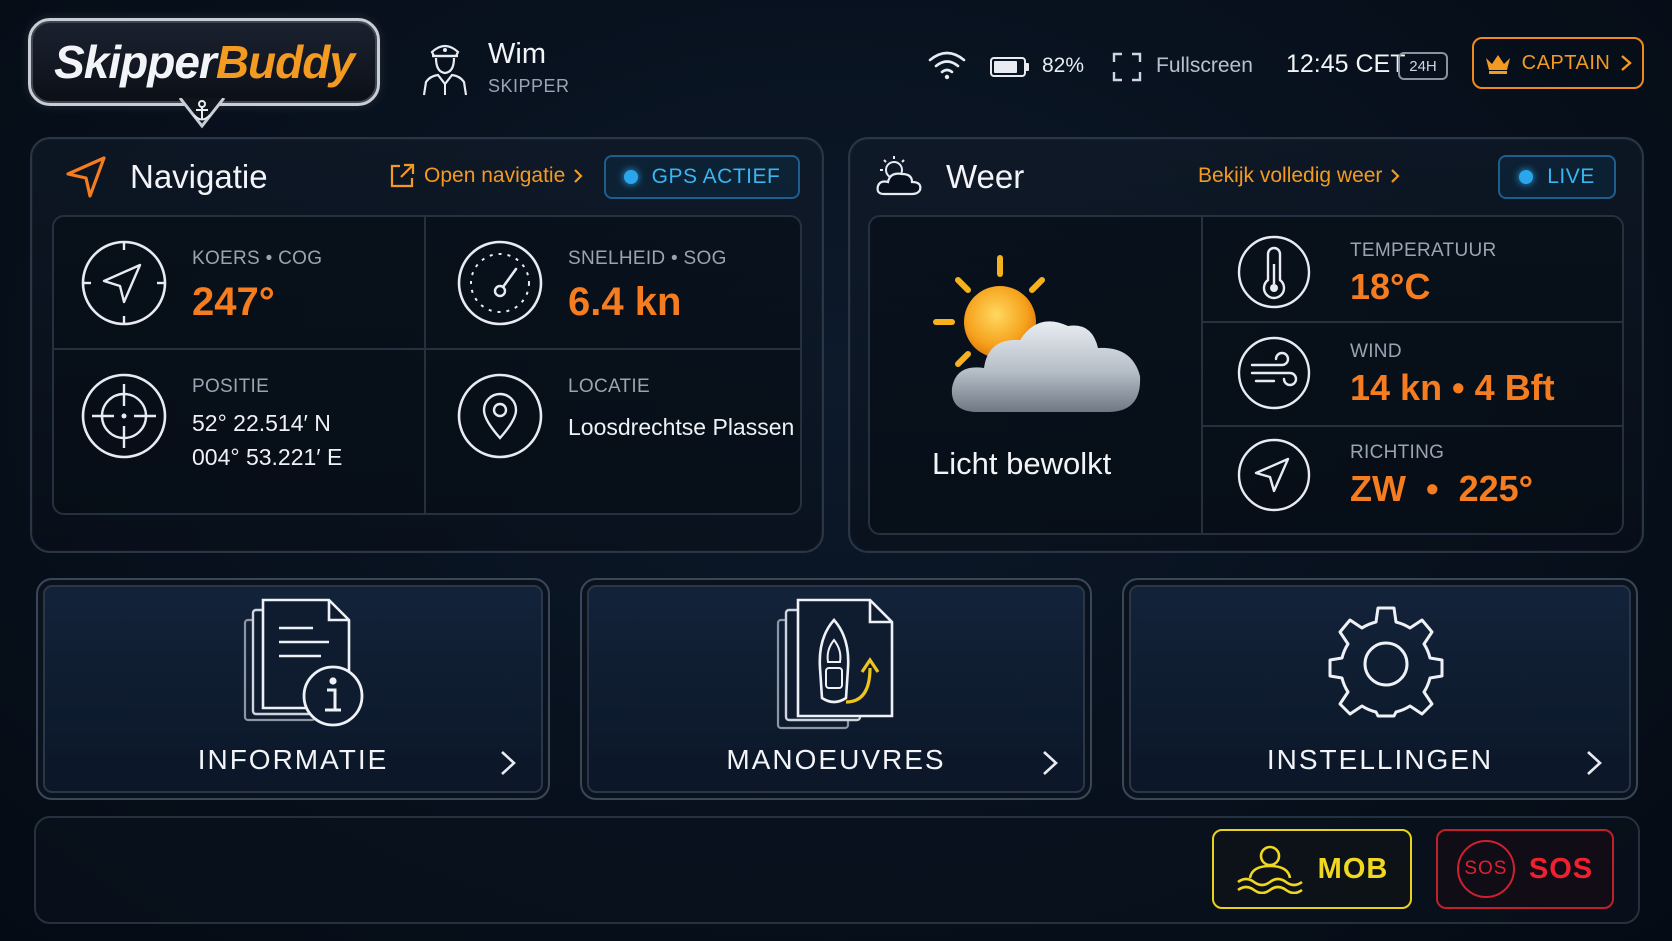 This screenshot has height=941, width=1672. I want to click on captain-button: CAPTAIN, so click(1558, 63).